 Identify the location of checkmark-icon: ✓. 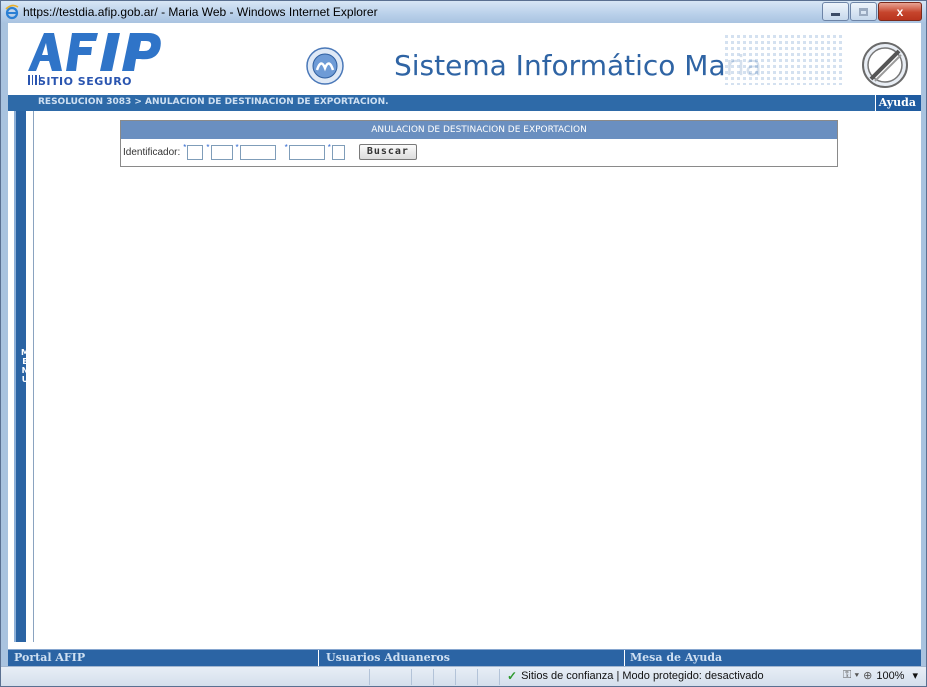
(512, 676).